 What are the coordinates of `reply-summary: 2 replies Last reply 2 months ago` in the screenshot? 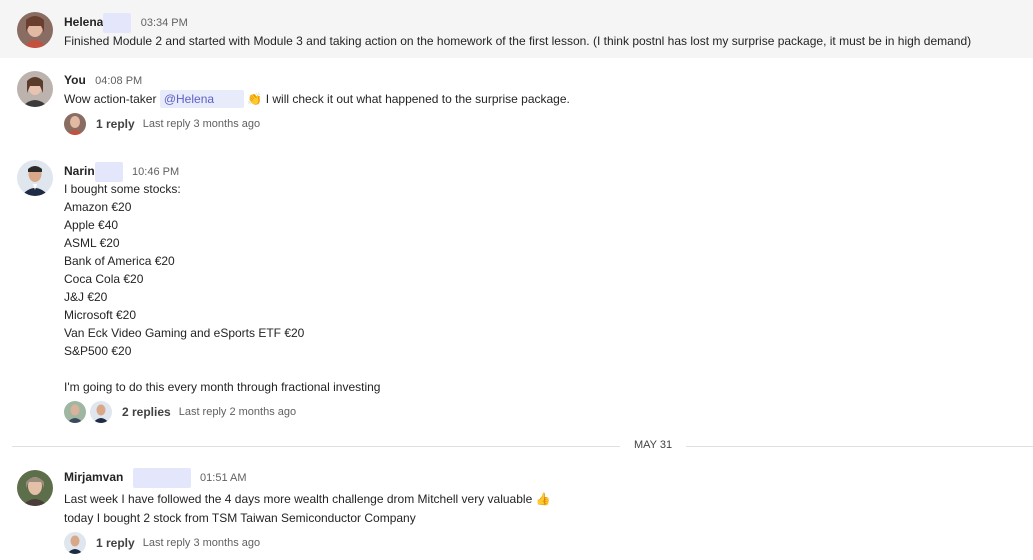 It's located at (180, 412).